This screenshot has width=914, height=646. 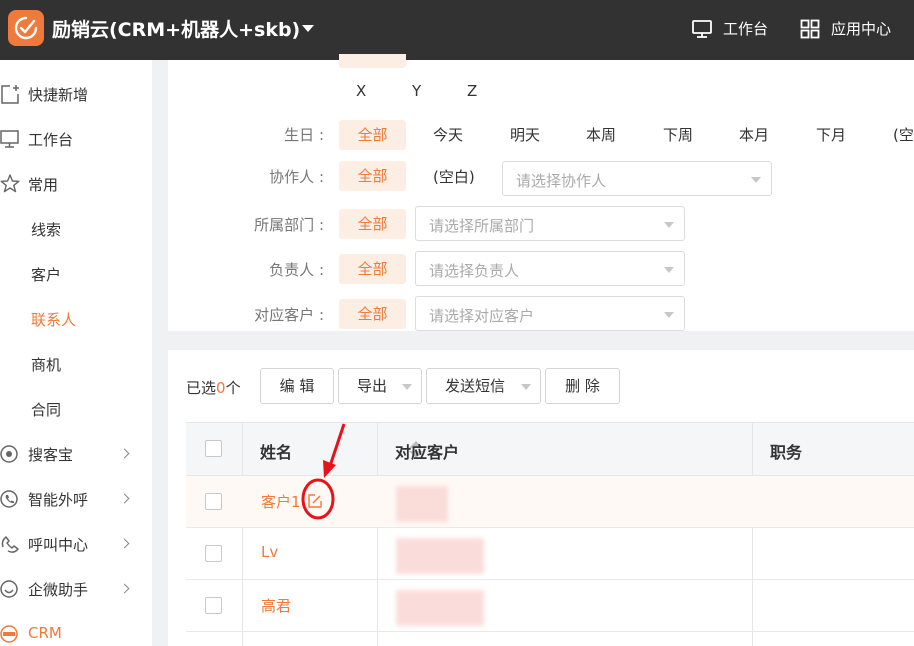 I want to click on annotation-overlay, so click(x=323, y=471).